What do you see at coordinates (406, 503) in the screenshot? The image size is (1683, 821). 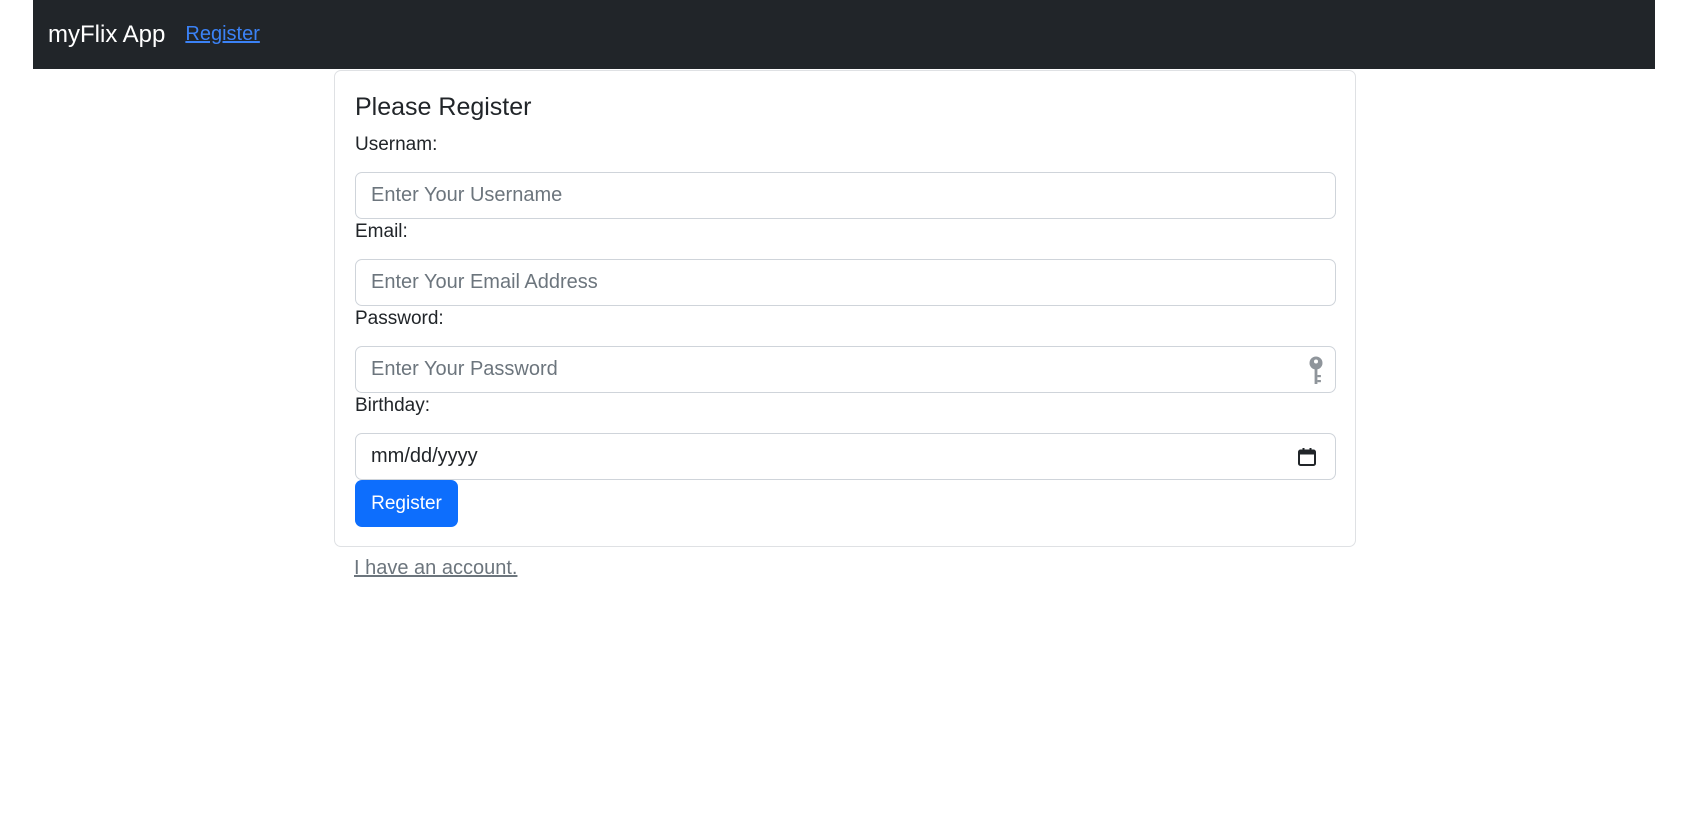 I see `register-button: Register` at bounding box center [406, 503].